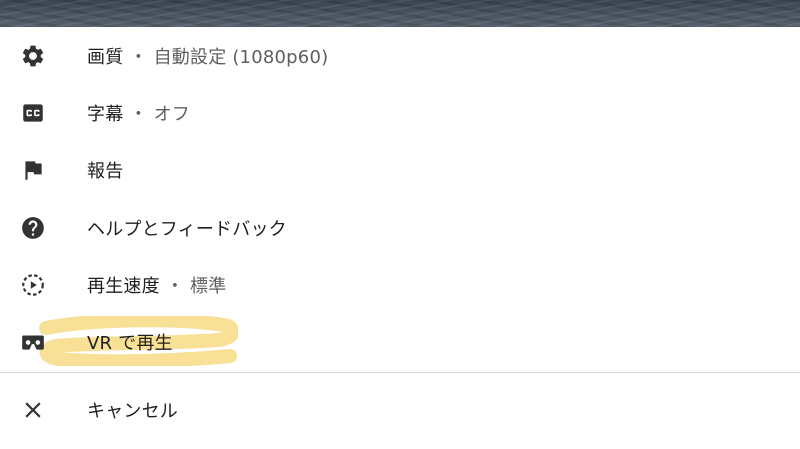  Describe the element at coordinates (241, 57) in the screenshot. I see `quality-value: 自動設定 (1080p60)` at that location.